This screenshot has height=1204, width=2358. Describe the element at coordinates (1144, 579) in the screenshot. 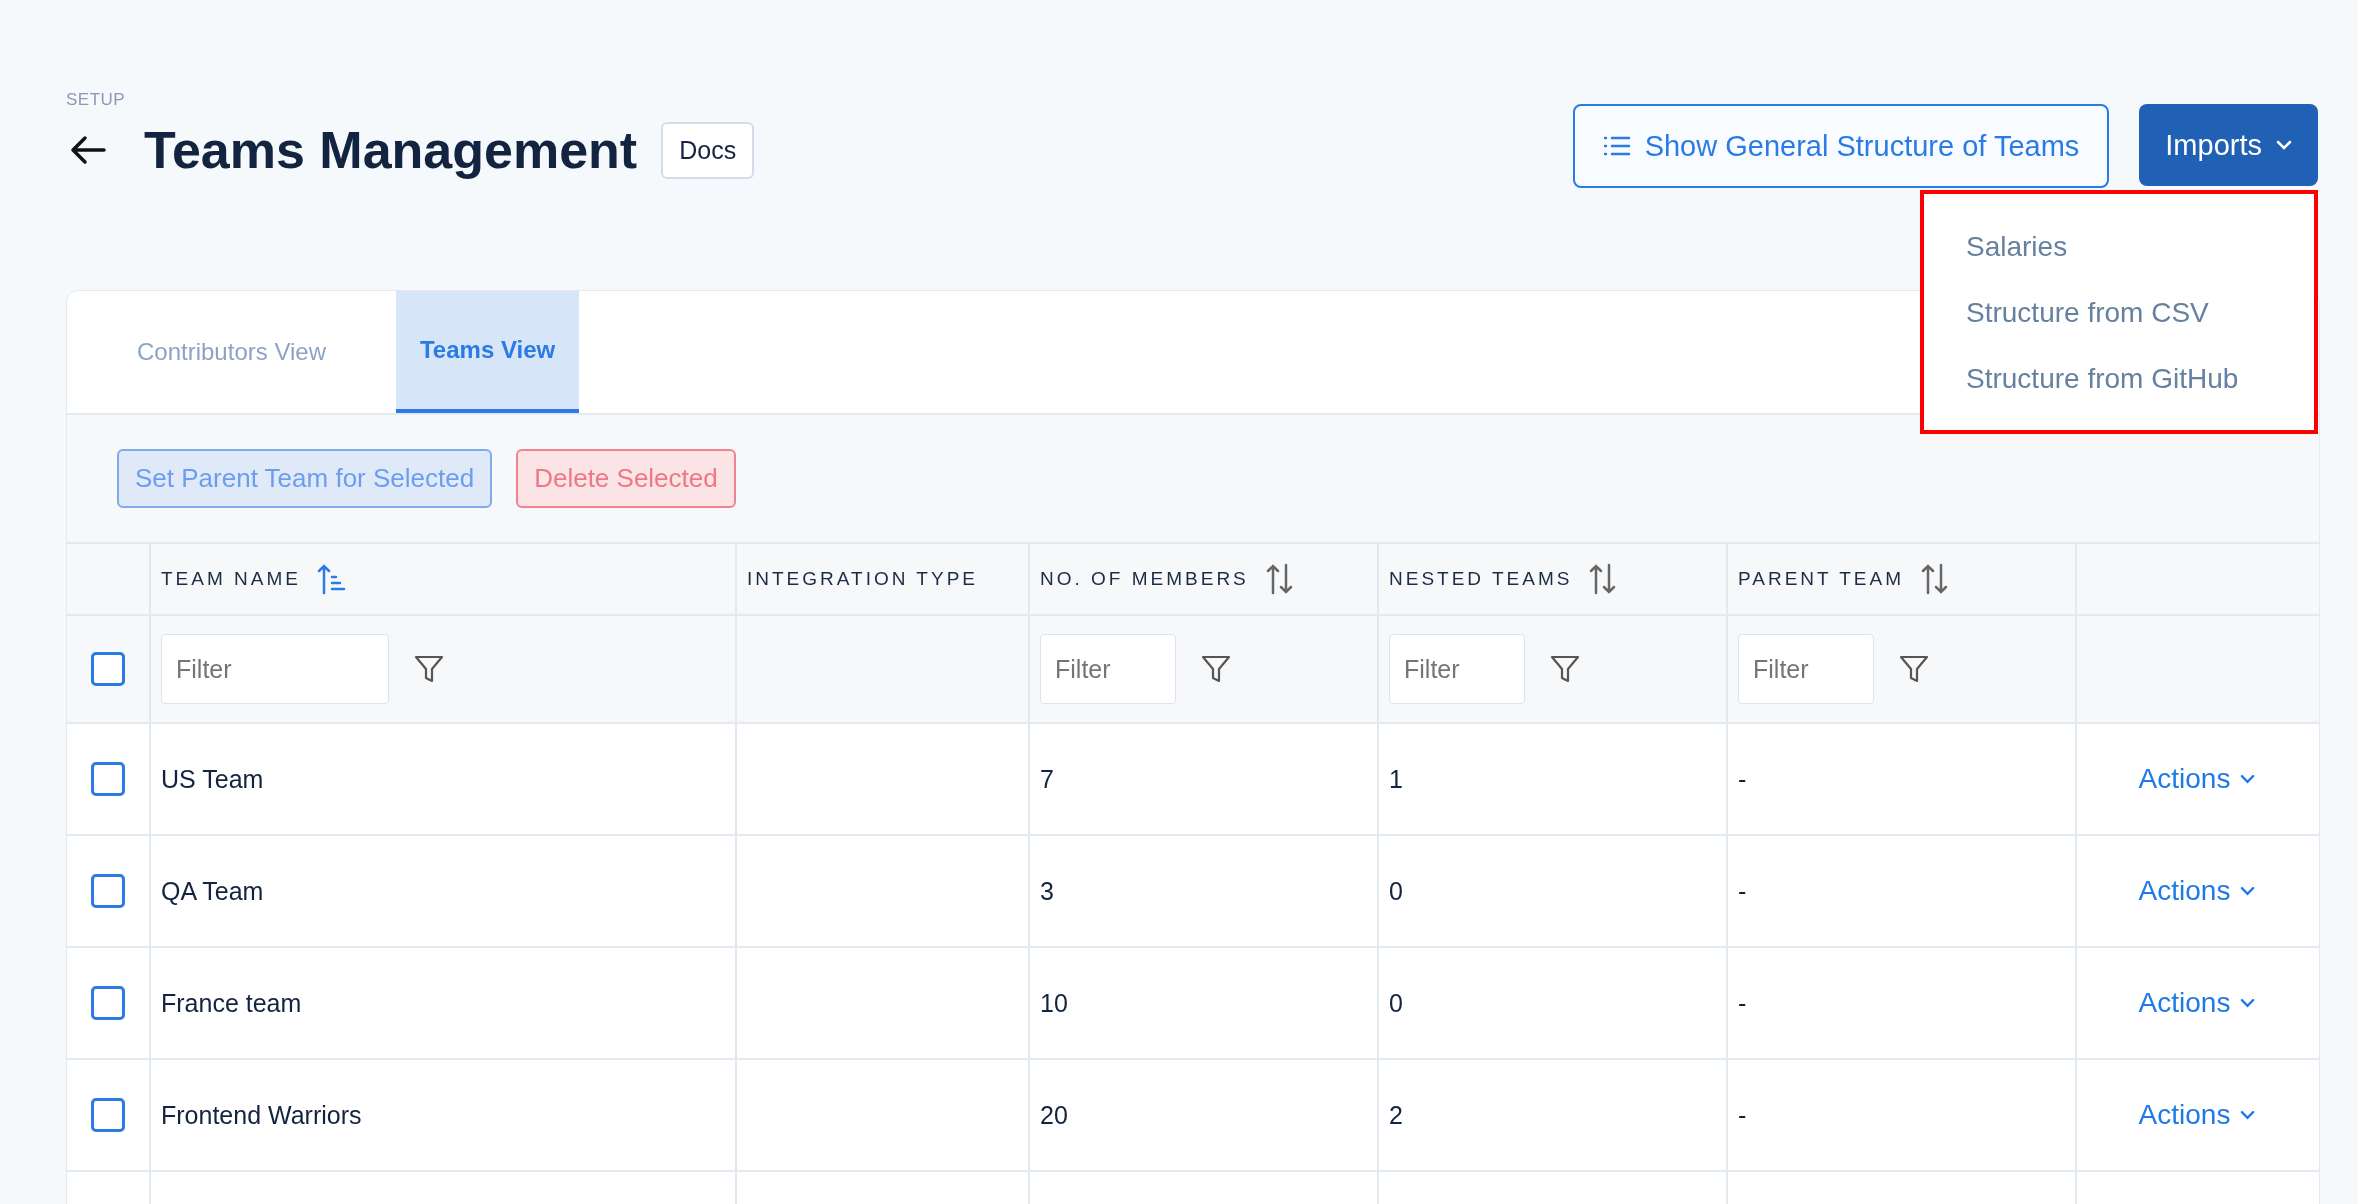

I see `column-header: NO. OF MEMBERS` at that location.